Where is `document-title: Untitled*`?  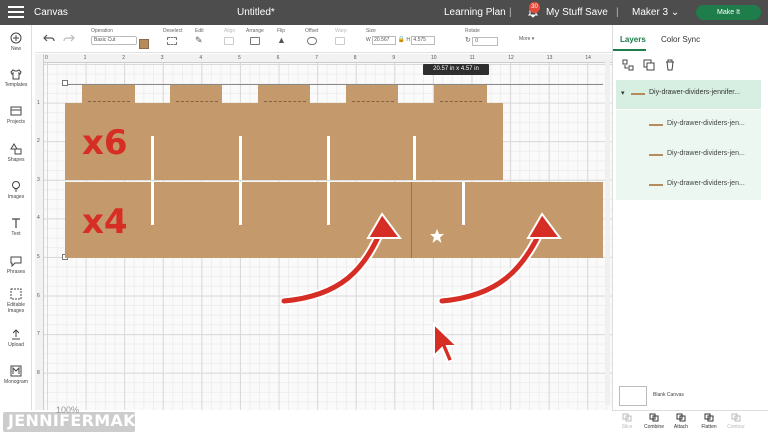
document-title: Untitled* is located at coordinates (256, 12).